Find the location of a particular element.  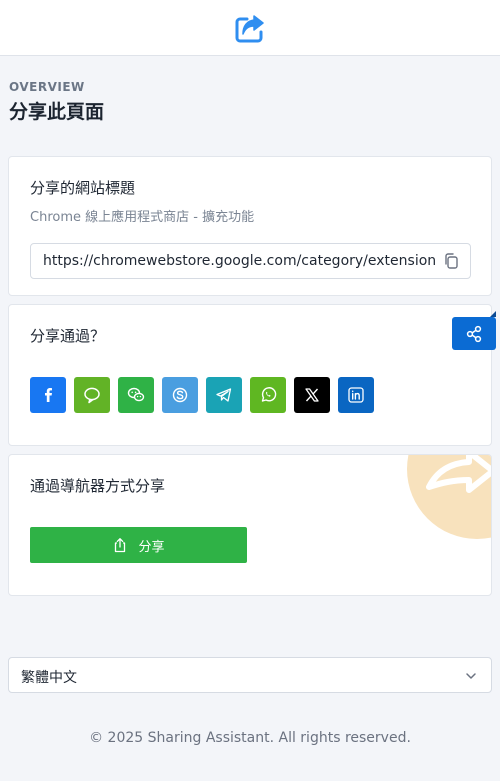

share-skype-button is located at coordinates (180, 395).